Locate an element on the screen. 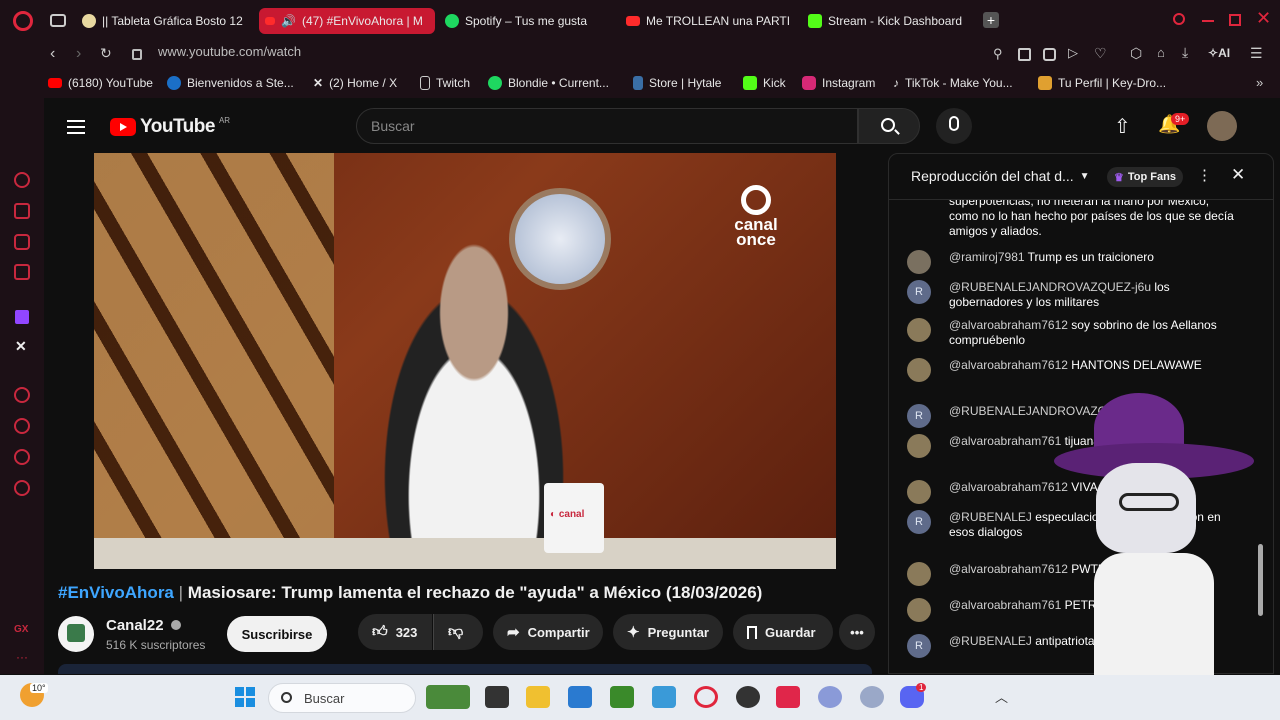  forward-icon: › is located at coordinates (78, 54).